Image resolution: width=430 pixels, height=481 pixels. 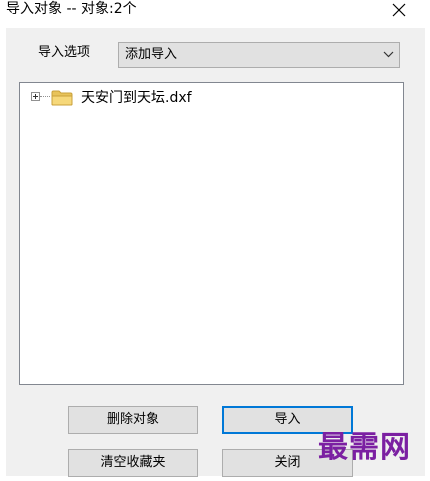 What do you see at coordinates (133, 420) in the screenshot?
I see `delete-objects-button: 删除对象` at bounding box center [133, 420].